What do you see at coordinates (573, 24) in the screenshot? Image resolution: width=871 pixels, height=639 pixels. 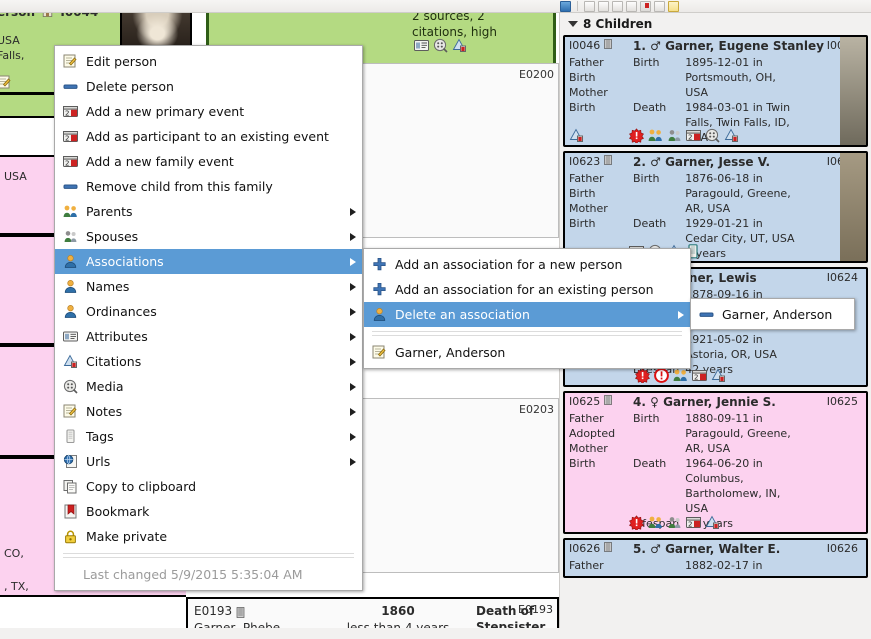 I see `triangle-down-icon` at bounding box center [573, 24].